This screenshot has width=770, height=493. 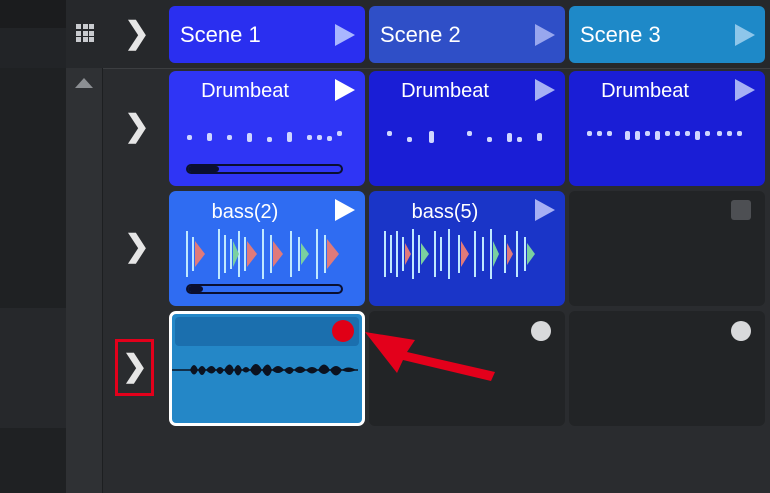 What do you see at coordinates (467, 34) in the screenshot?
I see `scene-launch-button: Scene 2` at bounding box center [467, 34].